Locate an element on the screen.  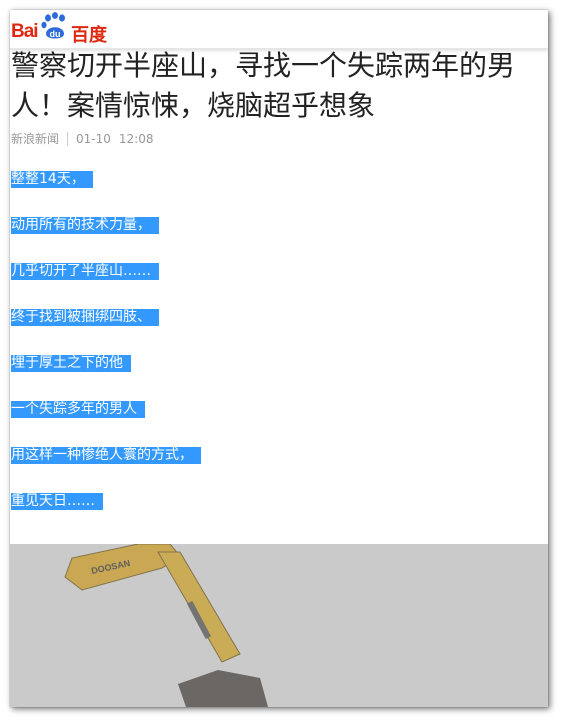
article-line-2: 动用所有的技术力量， is located at coordinates (85, 225).